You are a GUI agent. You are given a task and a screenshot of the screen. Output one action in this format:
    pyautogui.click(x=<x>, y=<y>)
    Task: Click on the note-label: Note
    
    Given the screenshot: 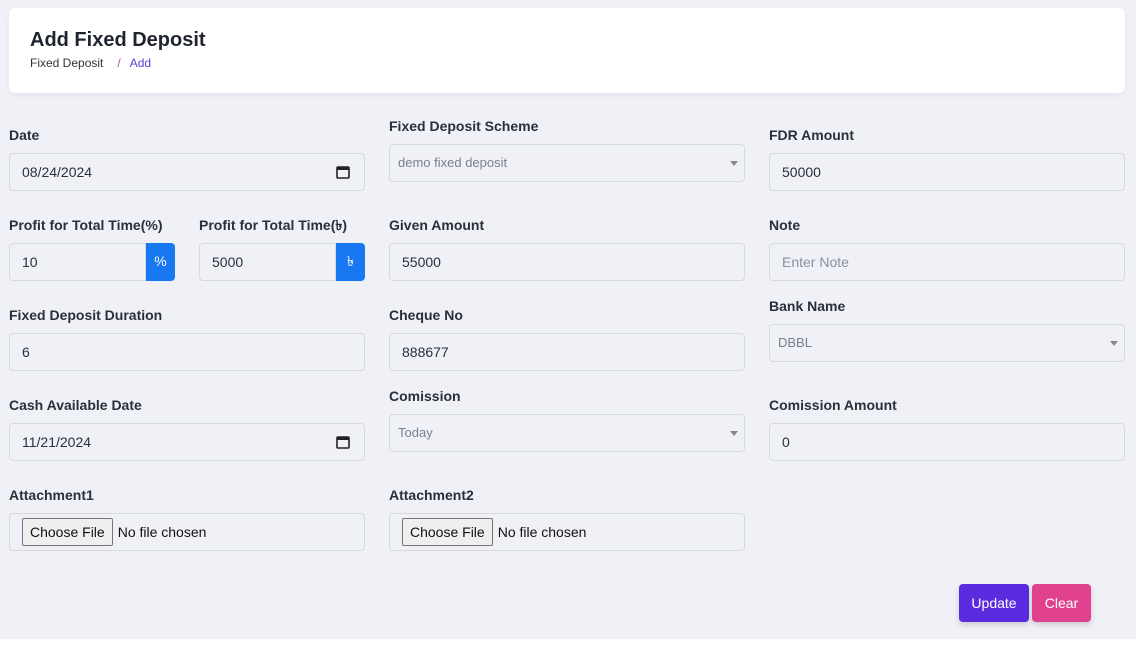 What is the action you would take?
    pyautogui.click(x=785, y=225)
    